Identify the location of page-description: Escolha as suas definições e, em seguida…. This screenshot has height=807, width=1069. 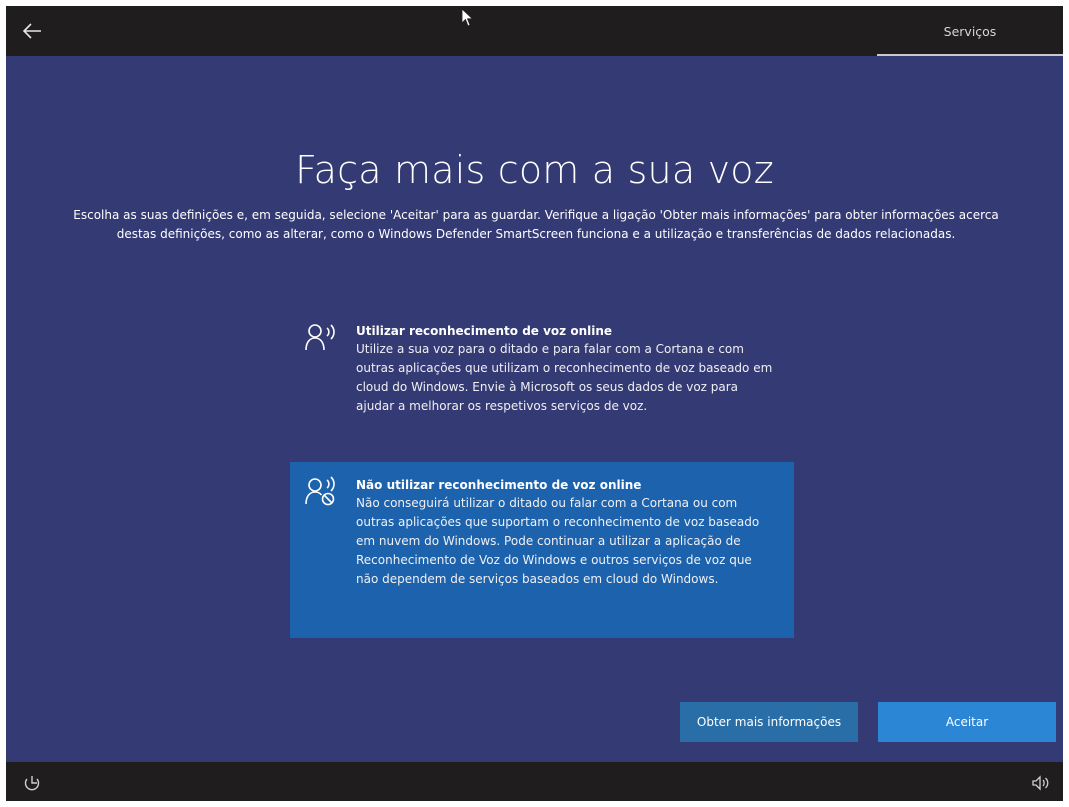
(536, 224).